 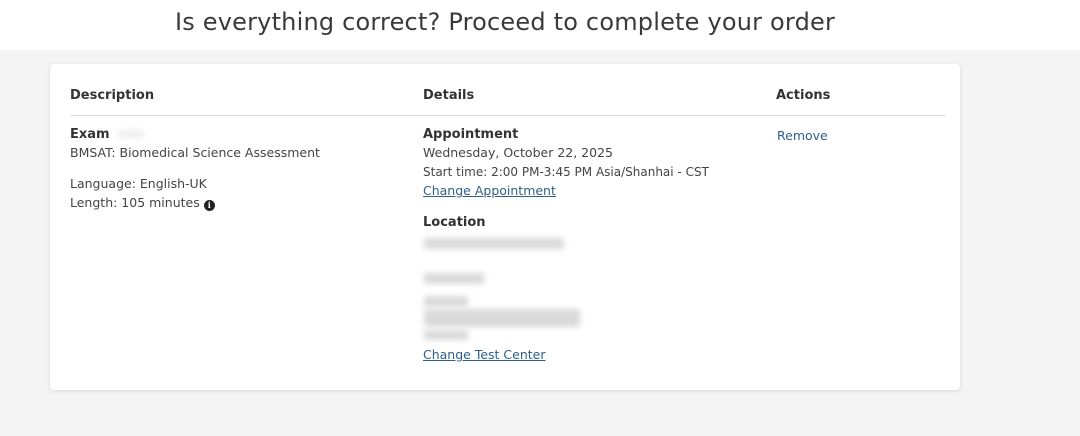 What do you see at coordinates (454, 222) in the screenshot?
I see `location-label: Location` at bounding box center [454, 222].